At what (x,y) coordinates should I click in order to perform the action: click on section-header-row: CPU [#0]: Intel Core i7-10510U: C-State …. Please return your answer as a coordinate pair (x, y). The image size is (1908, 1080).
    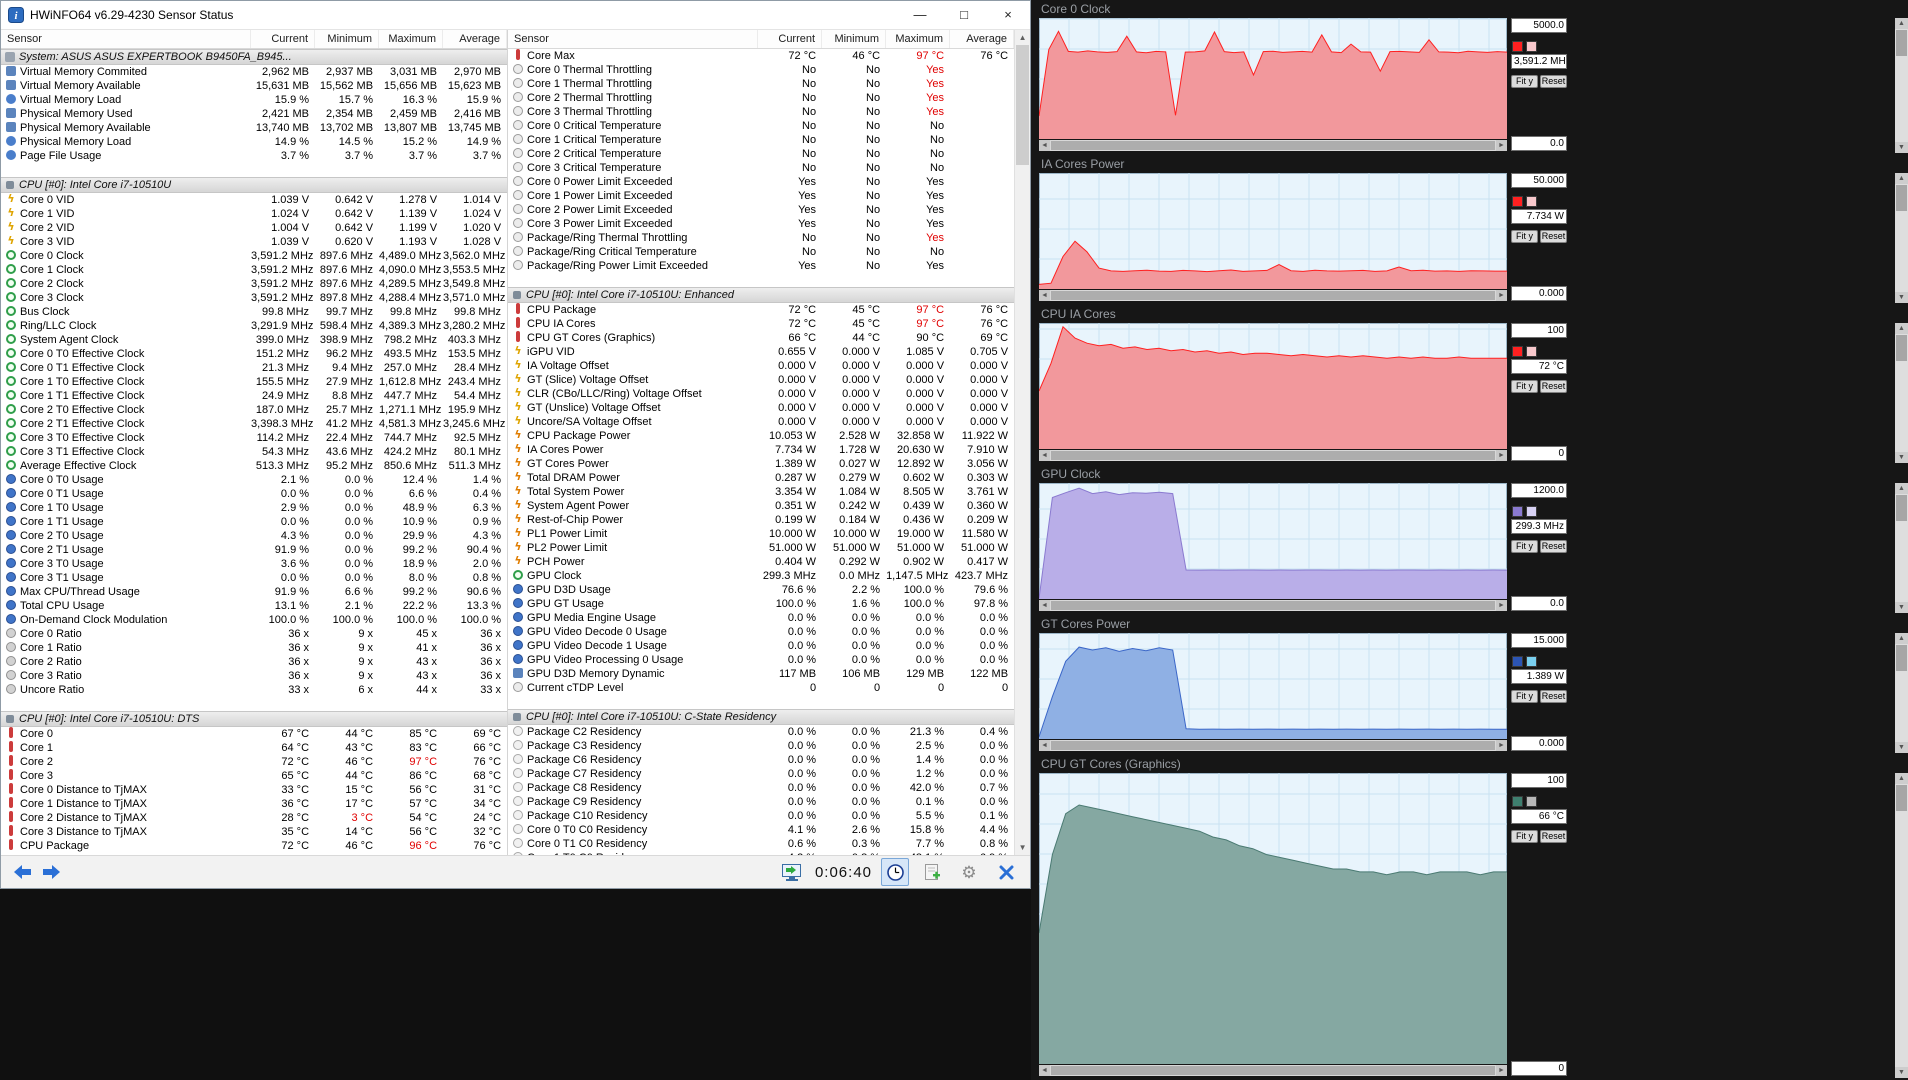
    Looking at the image, I should click on (761, 717).